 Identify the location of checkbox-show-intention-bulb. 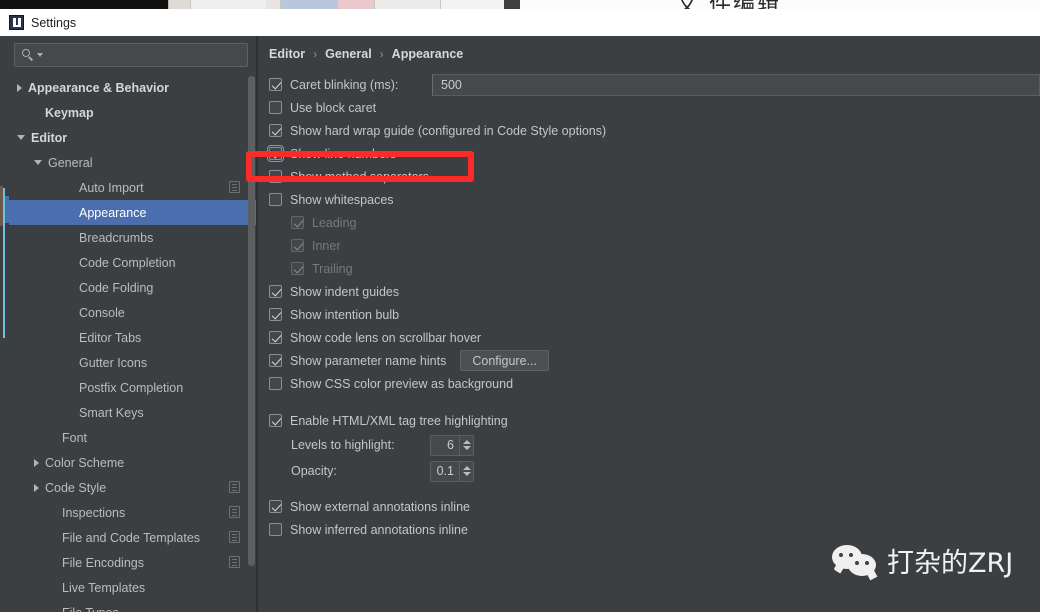
(275, 314).